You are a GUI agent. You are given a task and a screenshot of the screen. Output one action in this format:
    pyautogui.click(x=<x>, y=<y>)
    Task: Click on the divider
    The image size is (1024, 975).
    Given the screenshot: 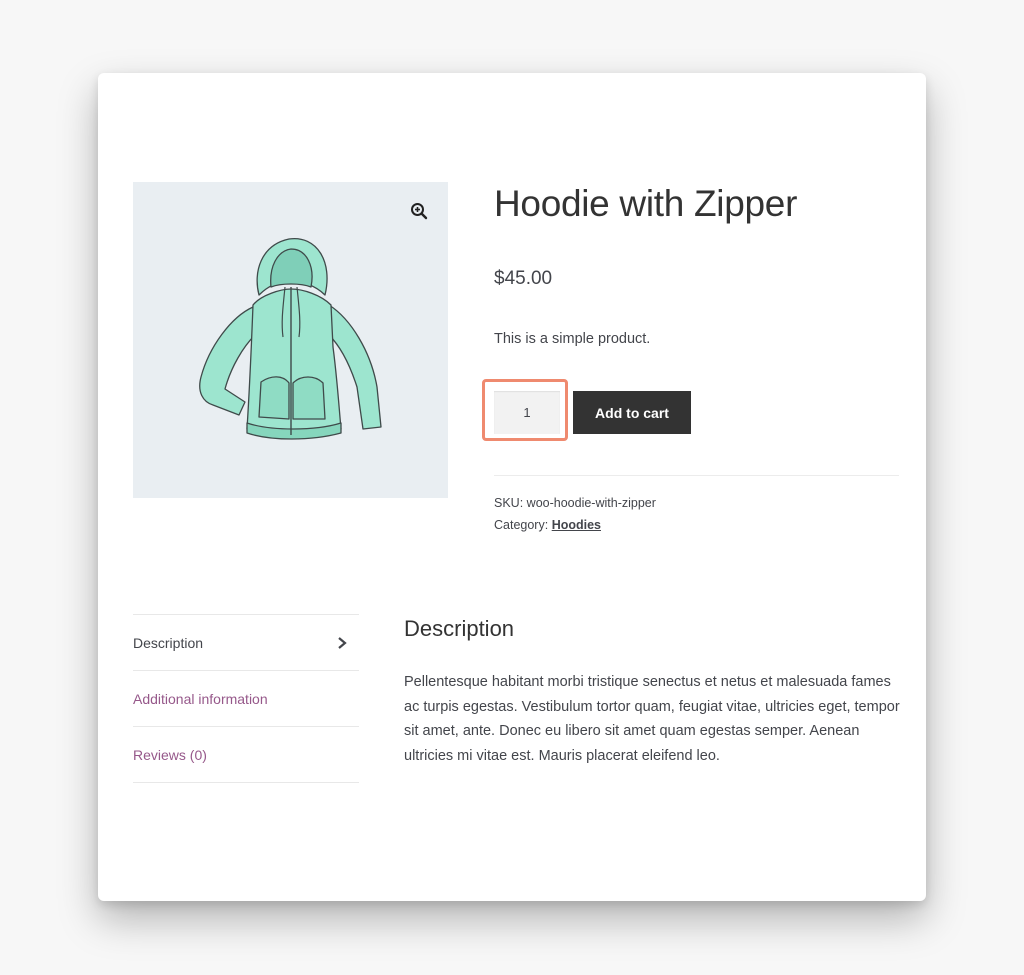 What is the action you would take?
    pyautogui.click(x=696, y=475)
    